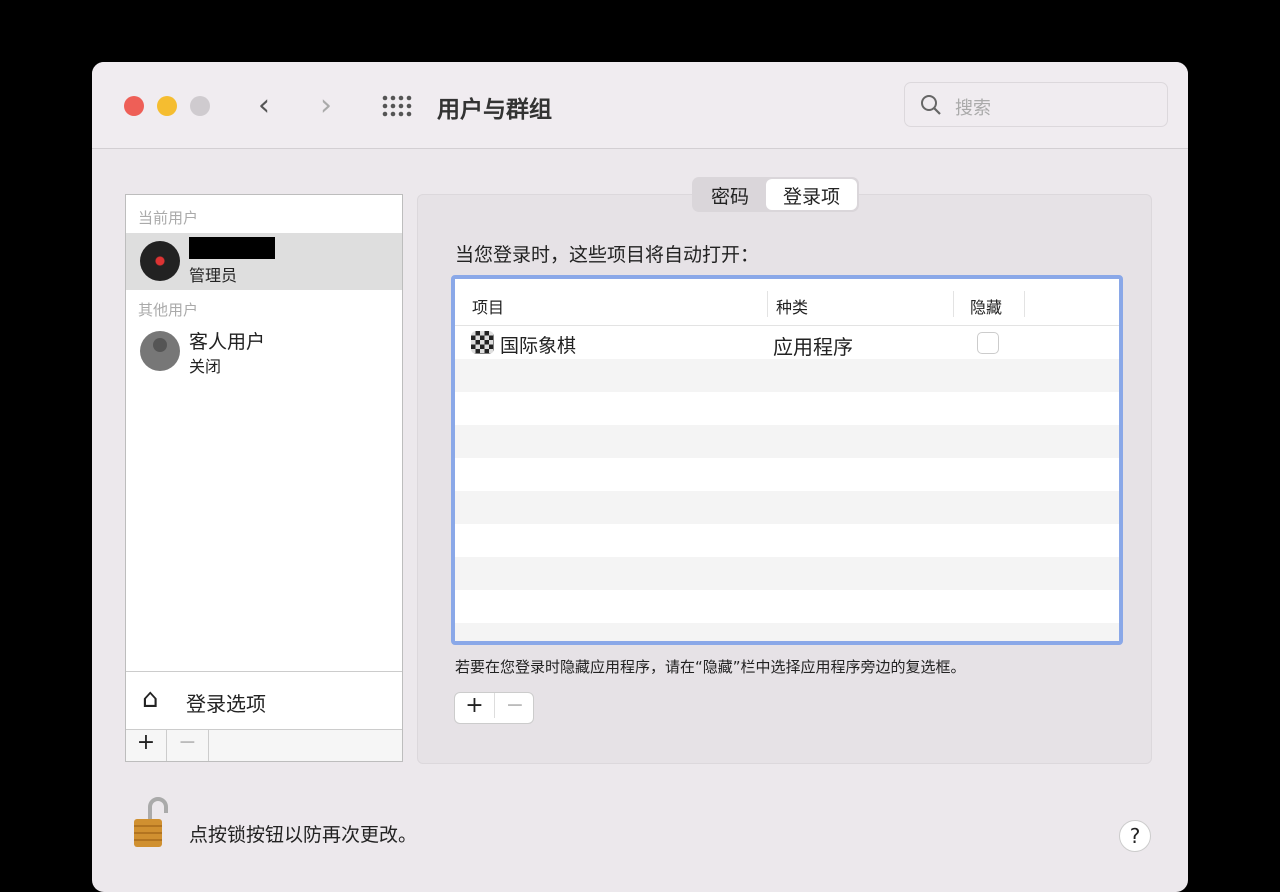 This screenshot has height=892, width=1280. What do you see at coordinates (205, 366) in the screenshot?
I see `guest-status: 关闭` at bounding box center [205, 366].